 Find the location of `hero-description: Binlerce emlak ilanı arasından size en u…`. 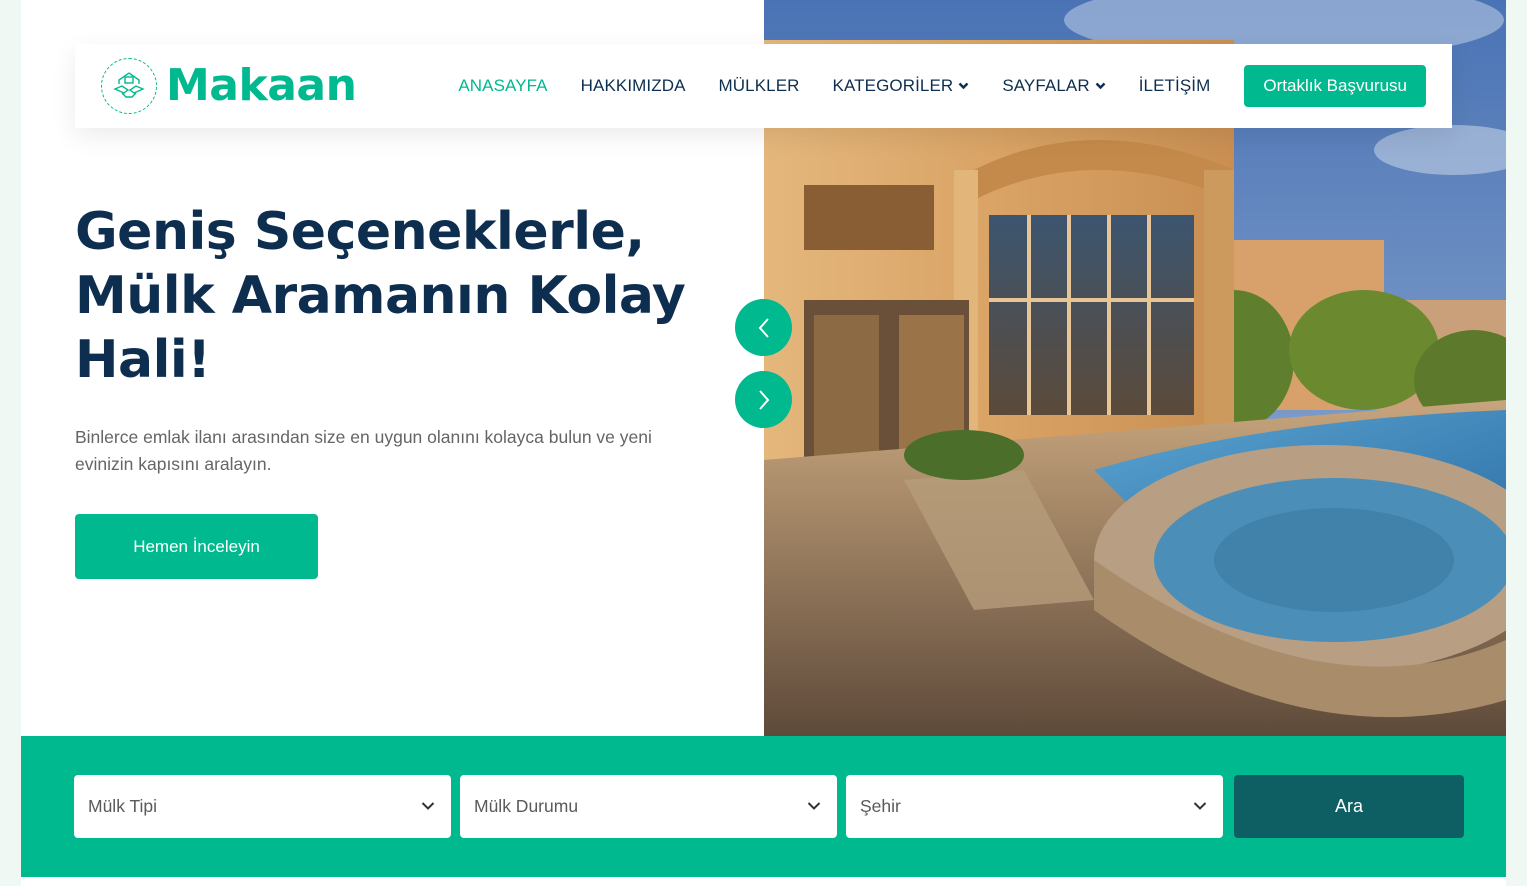

hero-description: Binlerce emlak ilanı arasından size en u… is located at coordinates (363, 450).